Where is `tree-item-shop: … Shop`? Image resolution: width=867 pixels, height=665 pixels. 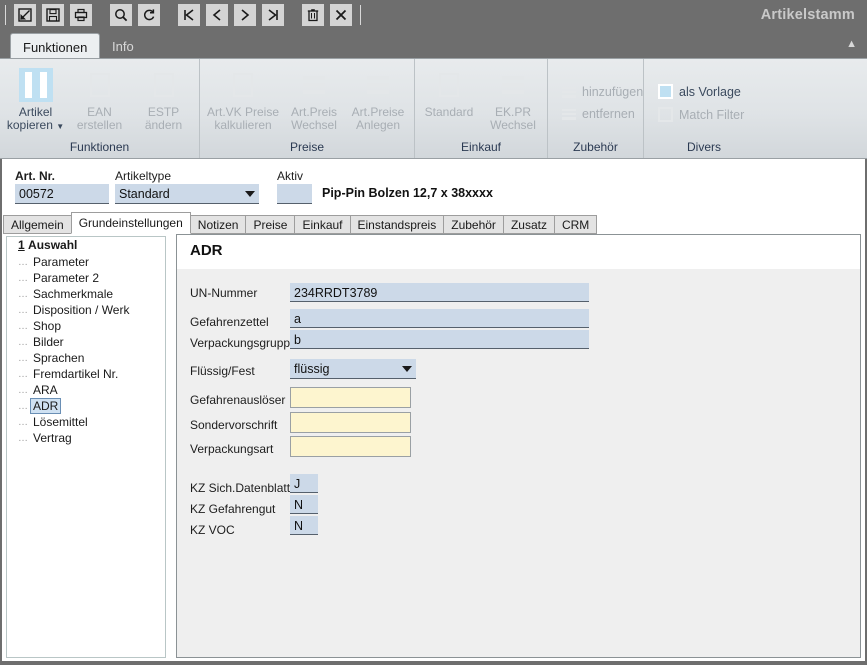
tree-item-shop: … Shop is located at coordinates (93, 326).